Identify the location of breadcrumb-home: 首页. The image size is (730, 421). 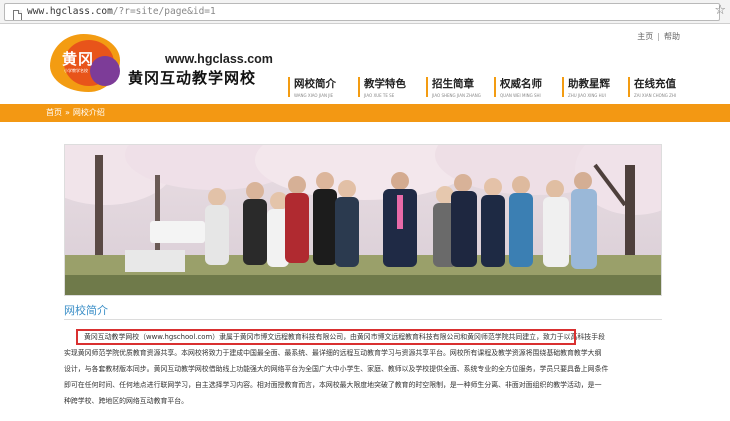
(54, 112).